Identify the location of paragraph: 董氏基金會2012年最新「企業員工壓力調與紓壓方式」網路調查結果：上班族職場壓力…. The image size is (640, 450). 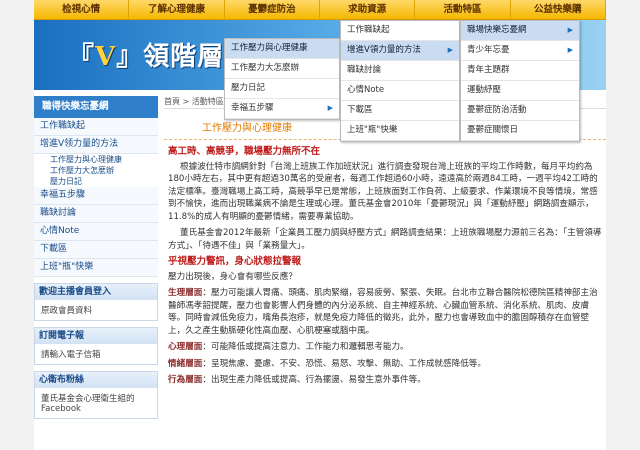
(385, 239).